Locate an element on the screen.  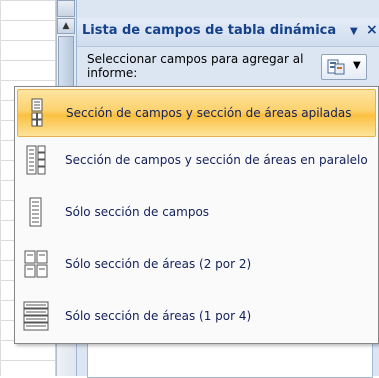
menu-item-label: Sólo sección de campos is located at coordinates (137, 212).